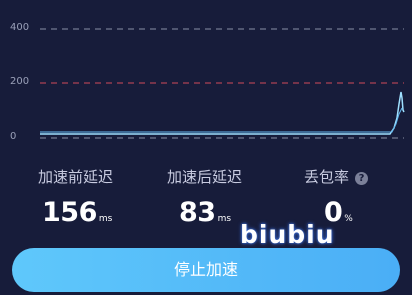 The height and width of the screenshot is (295, 412). Describe the element at coordinates (224, 219) in the screenshot. I see `stat-unit-after: ms` at that location.